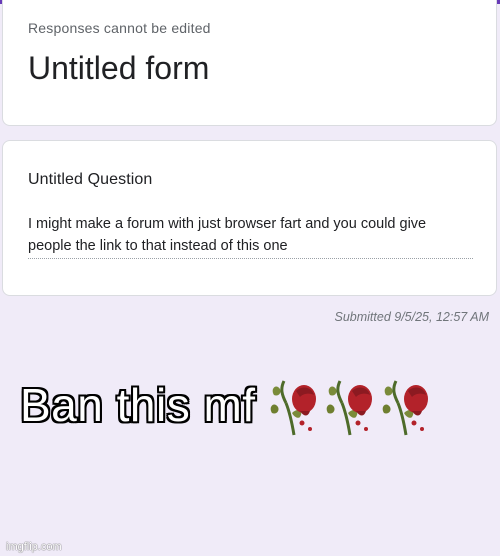 This screenshot has width=500, height=556. I want to click on meme-caption-row: Ban this mf, so click(225, 405).